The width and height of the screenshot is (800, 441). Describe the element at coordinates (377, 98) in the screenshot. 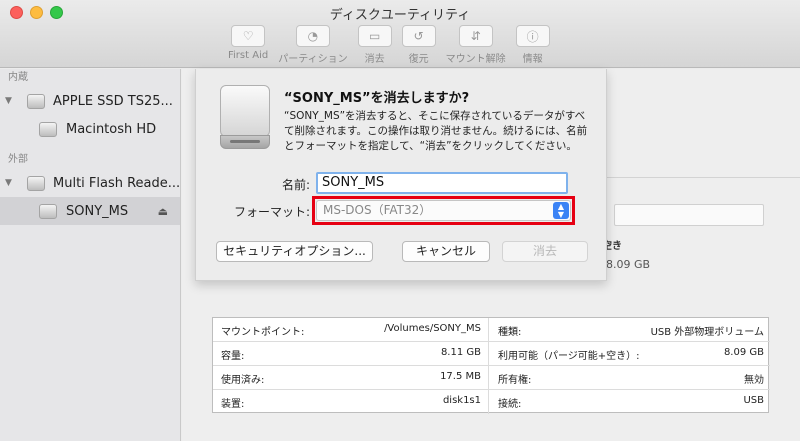

I see `dialog-title: “SONY_MS”を消去しますか?` at that location.